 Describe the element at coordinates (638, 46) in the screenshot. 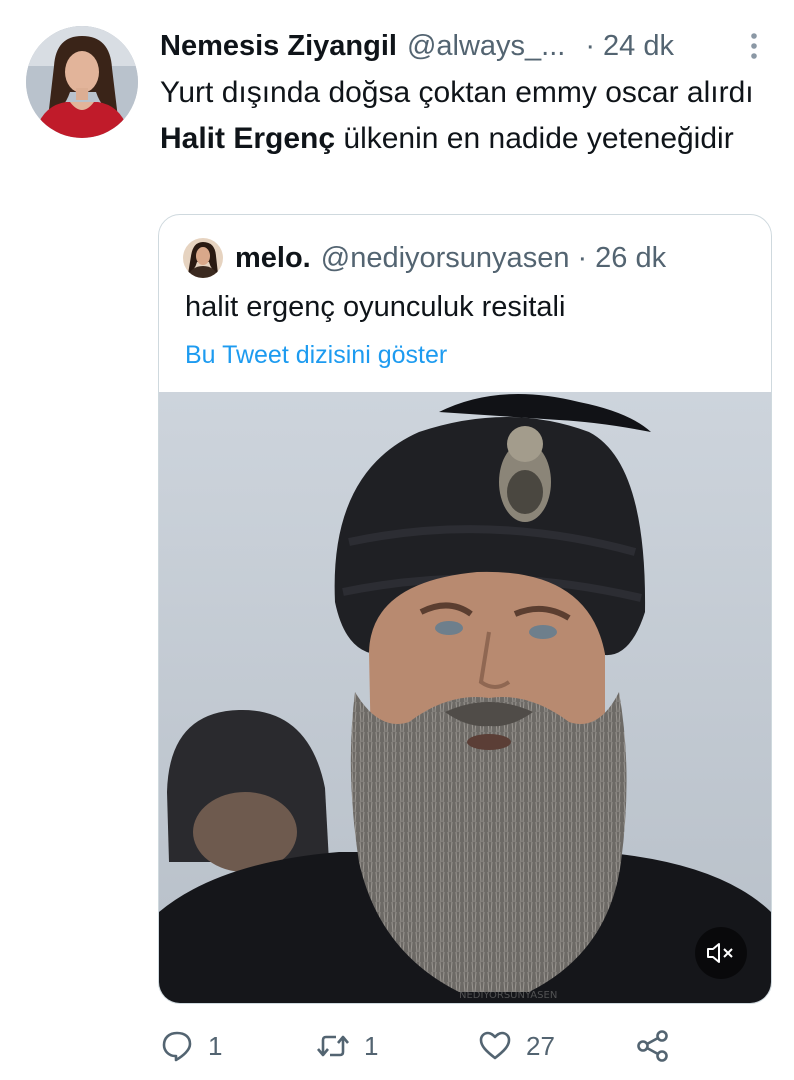

I see `tweet-timestamp: 24 dk` at that location.